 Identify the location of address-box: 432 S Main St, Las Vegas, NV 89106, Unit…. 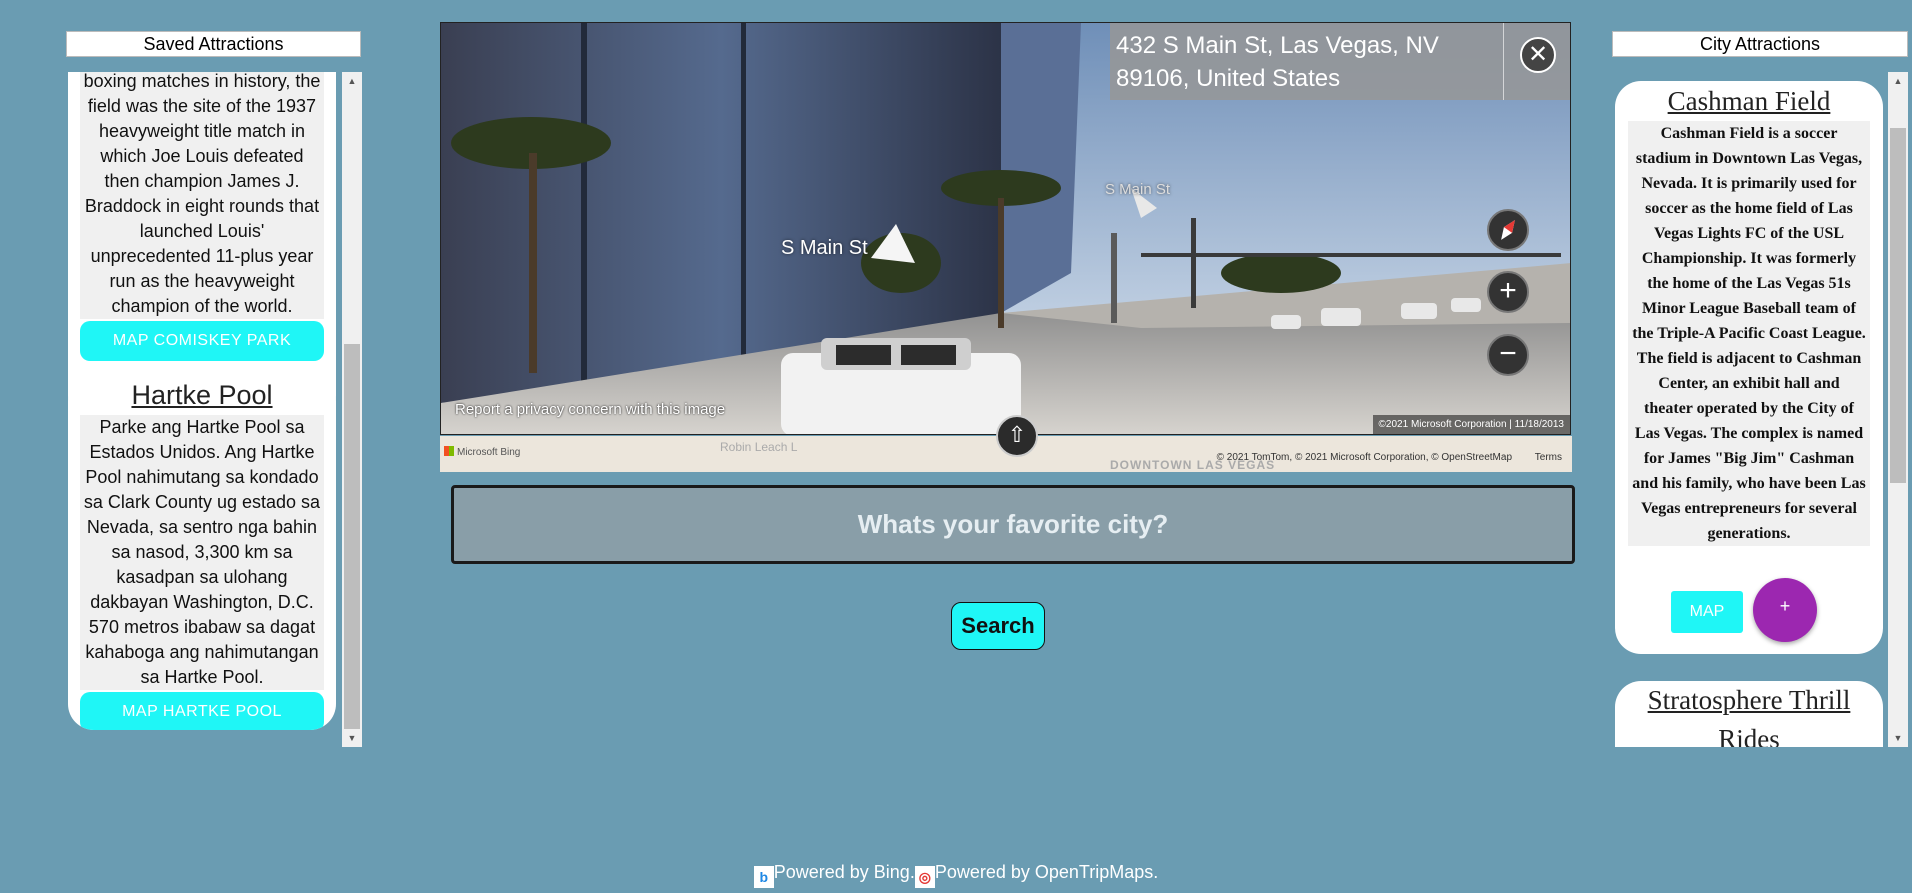
(1340, 61).